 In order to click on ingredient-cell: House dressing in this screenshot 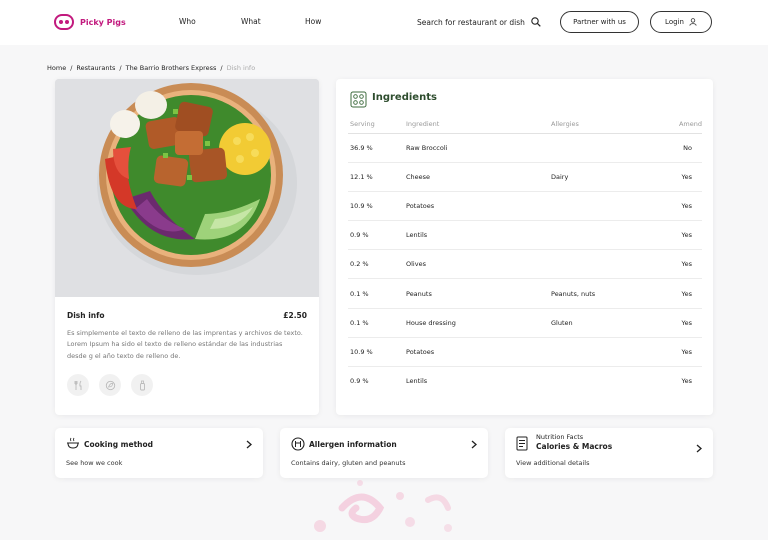, I will do `click(476, 323)`.